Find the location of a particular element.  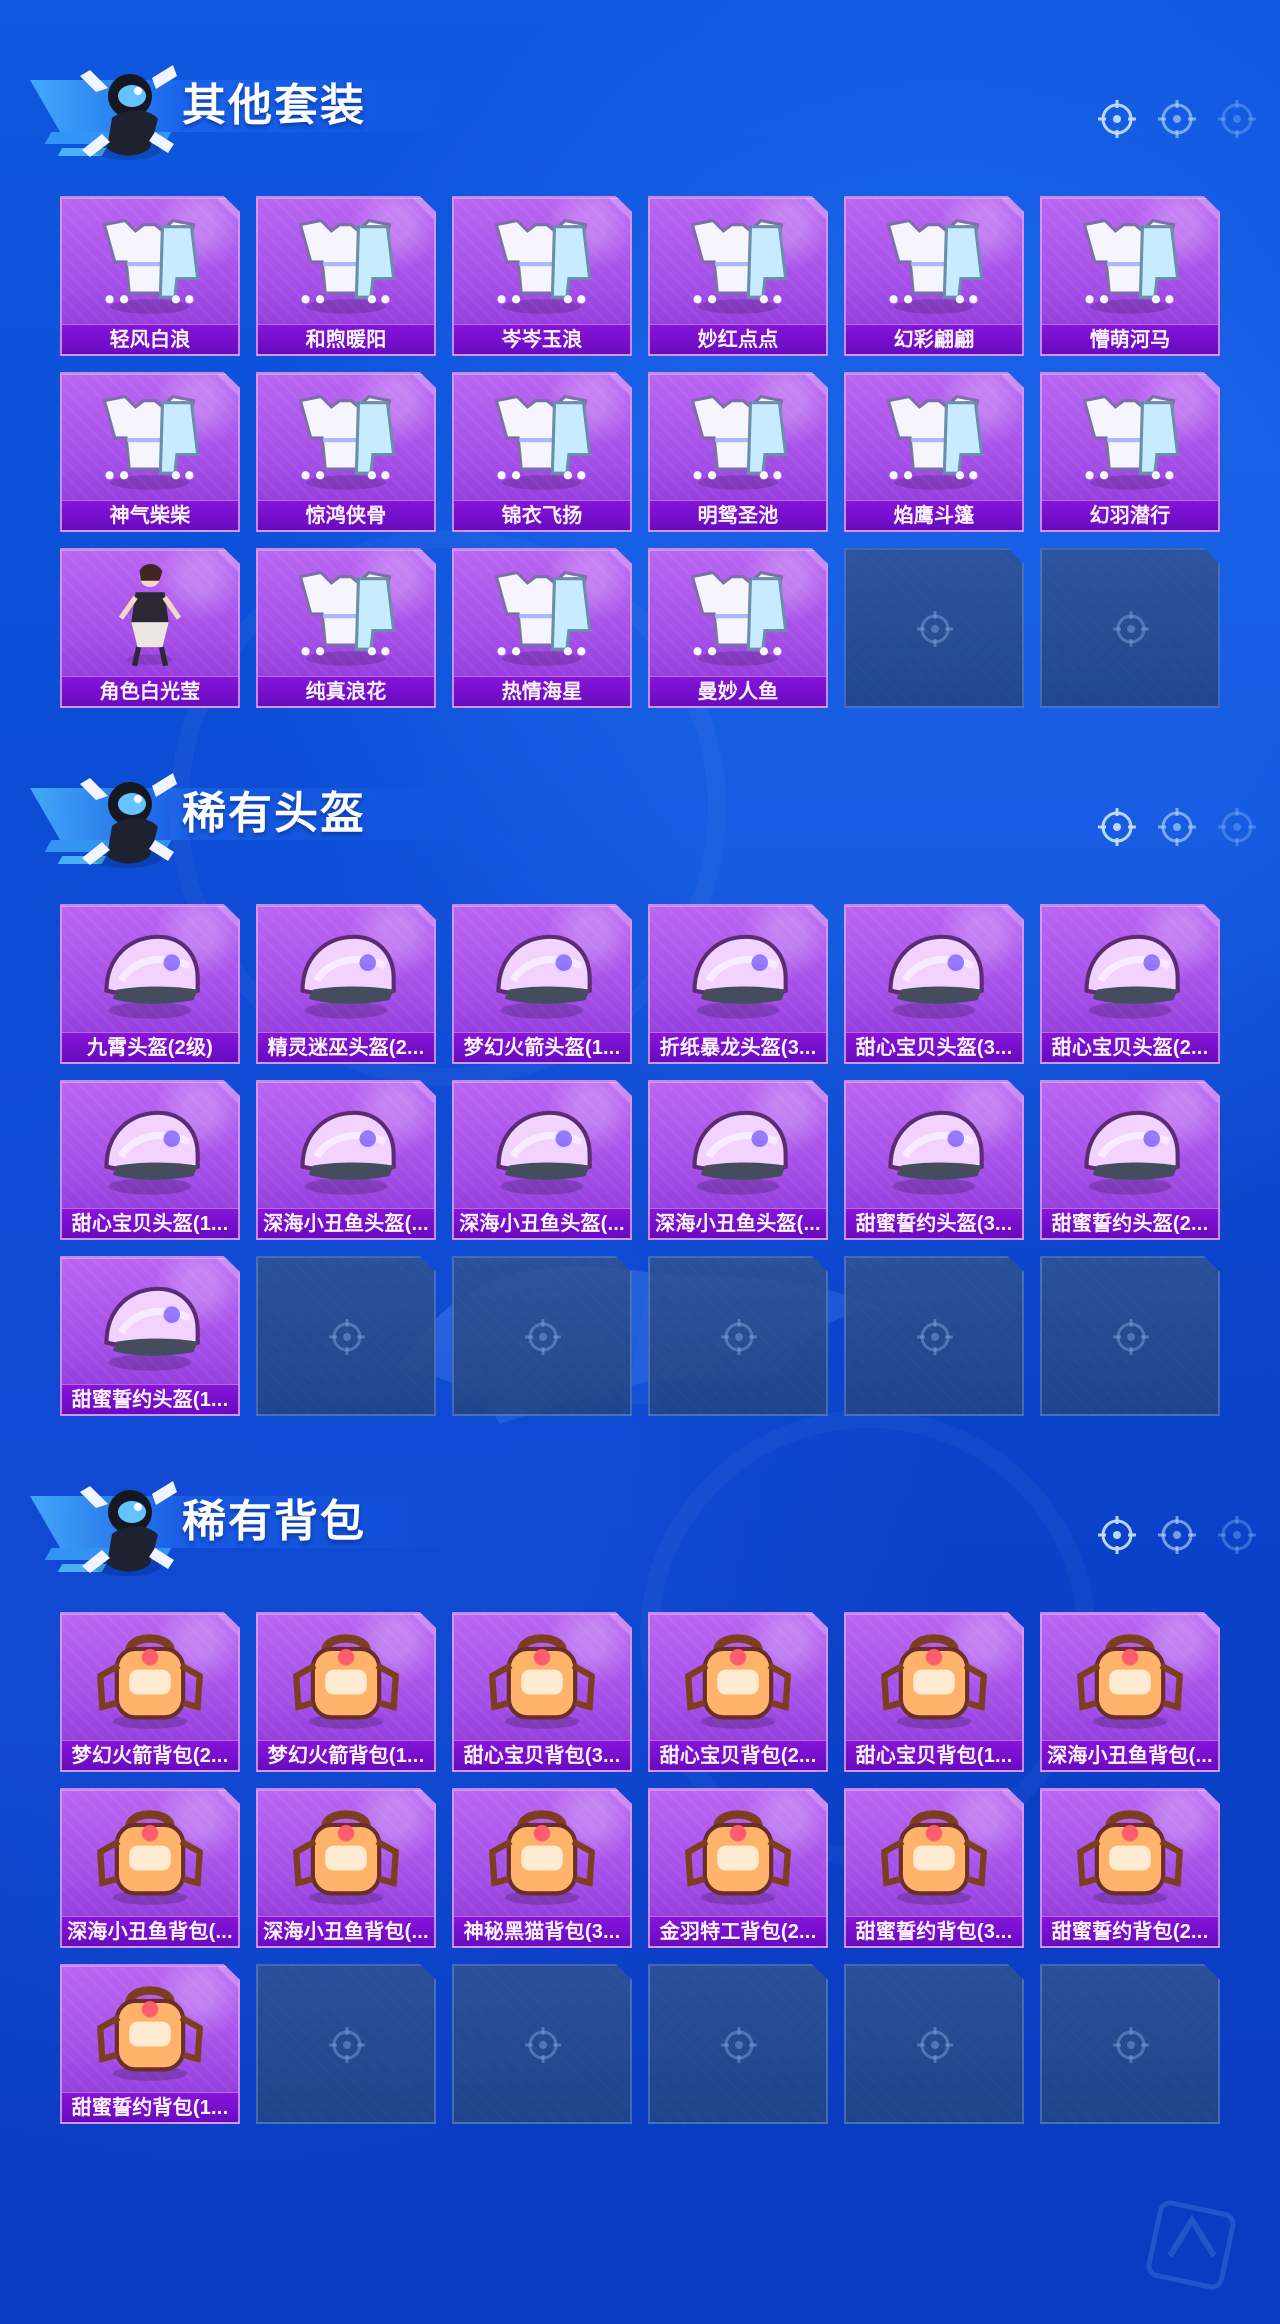

section-decoration is located at coordinates (1177, 827).